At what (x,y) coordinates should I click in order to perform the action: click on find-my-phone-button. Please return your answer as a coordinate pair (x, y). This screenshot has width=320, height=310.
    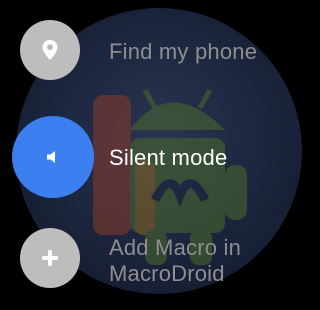
    Looking at the image, I should click on (50, 50).